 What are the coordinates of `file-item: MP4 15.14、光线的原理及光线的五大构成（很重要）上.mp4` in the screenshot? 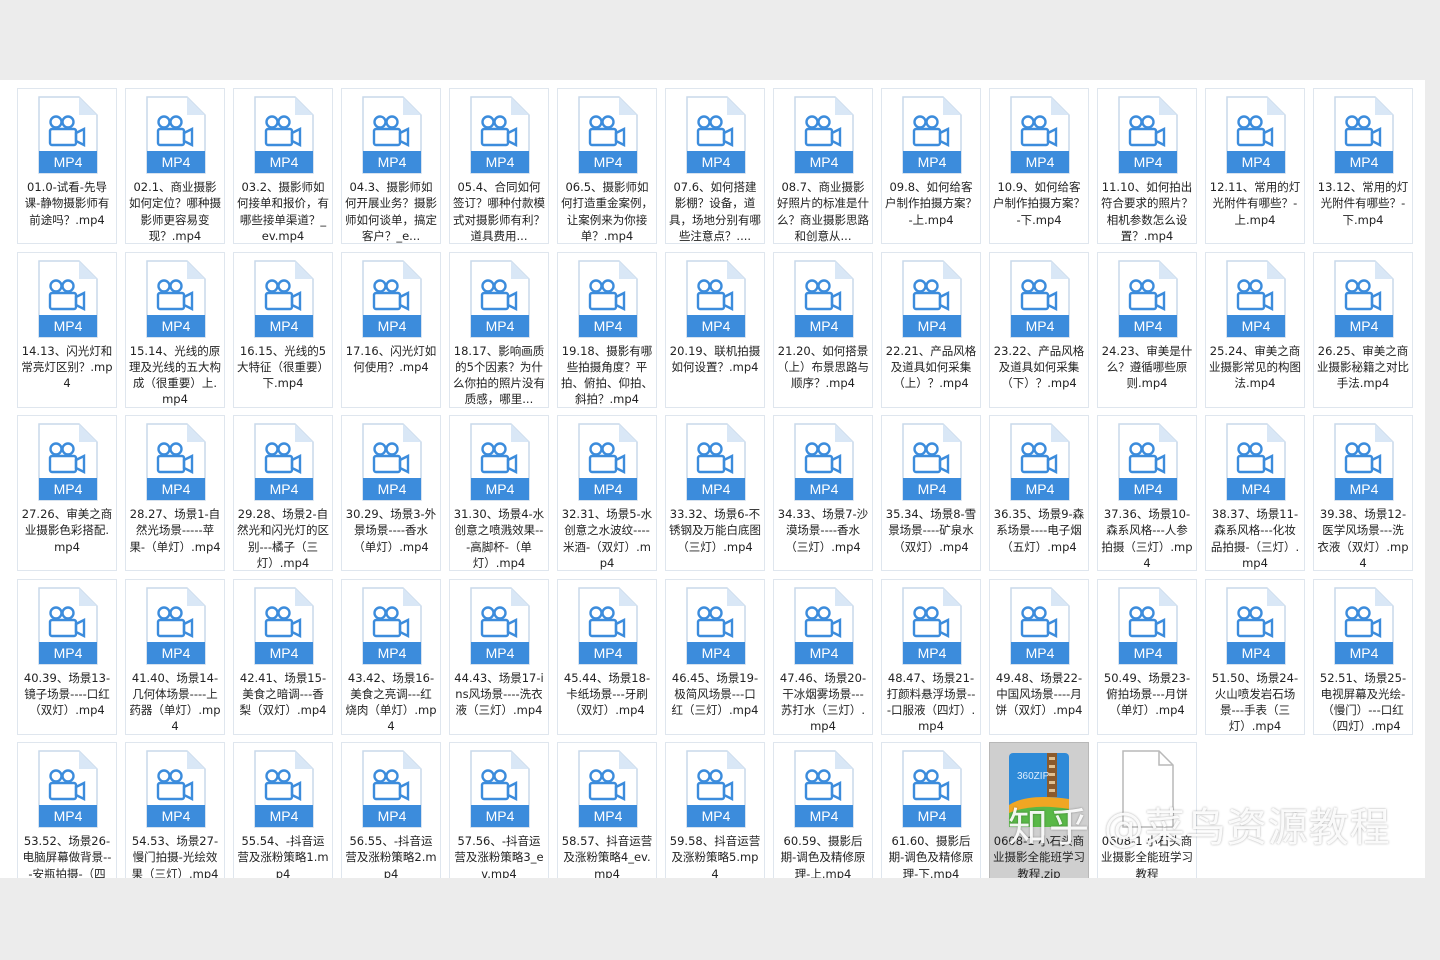 It's located at (175, 329).